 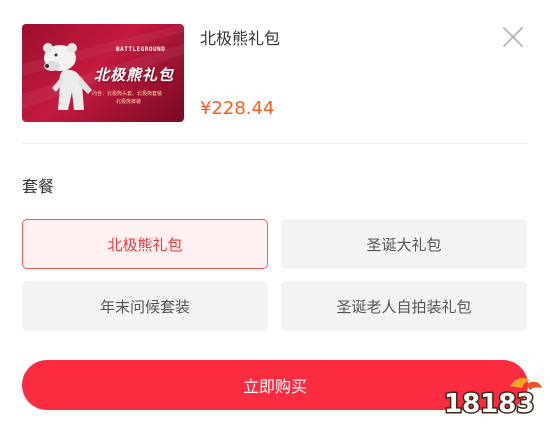 I want to click on product-thumbnail: BATTLEGROUND 北极熊礼包 内含：北极熊头套、北极熊套装 北极熊裤装, so click(x=103, y=73).